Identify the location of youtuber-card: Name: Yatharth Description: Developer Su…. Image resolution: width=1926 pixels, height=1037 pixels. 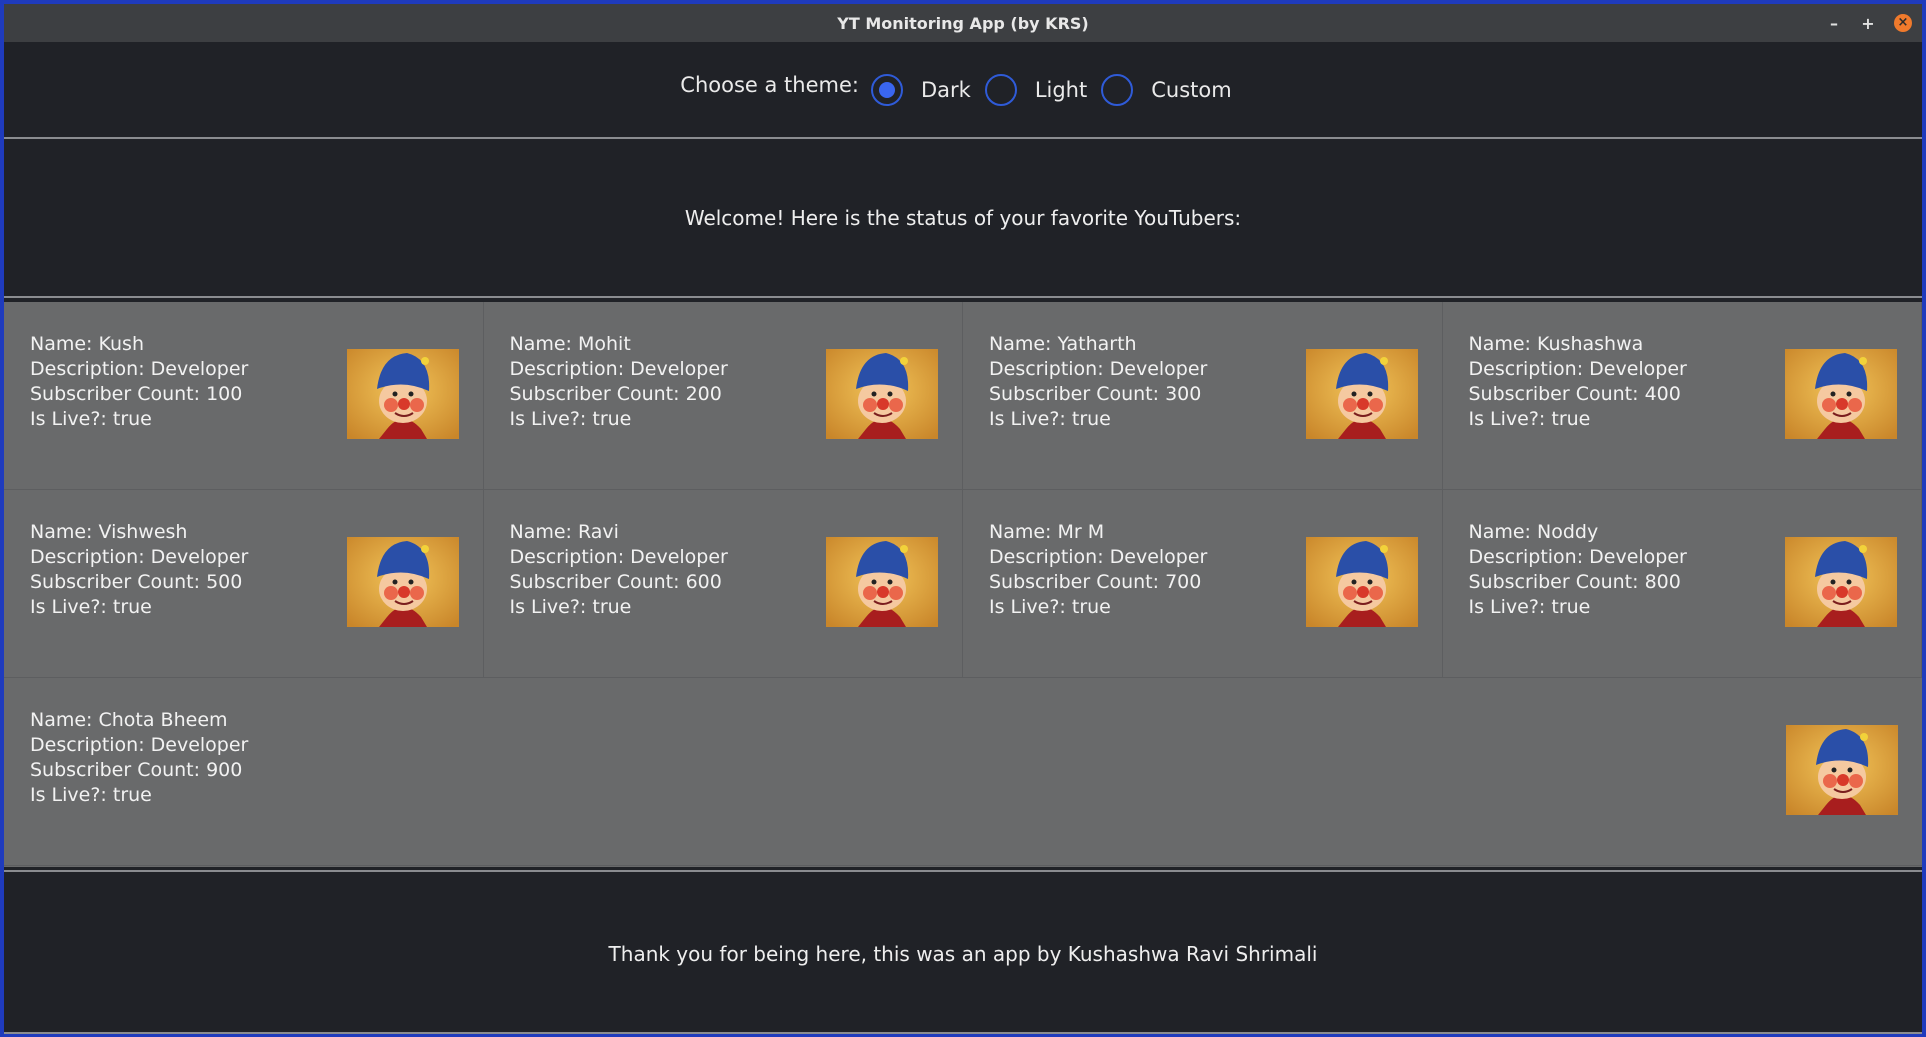
(1203, 396).